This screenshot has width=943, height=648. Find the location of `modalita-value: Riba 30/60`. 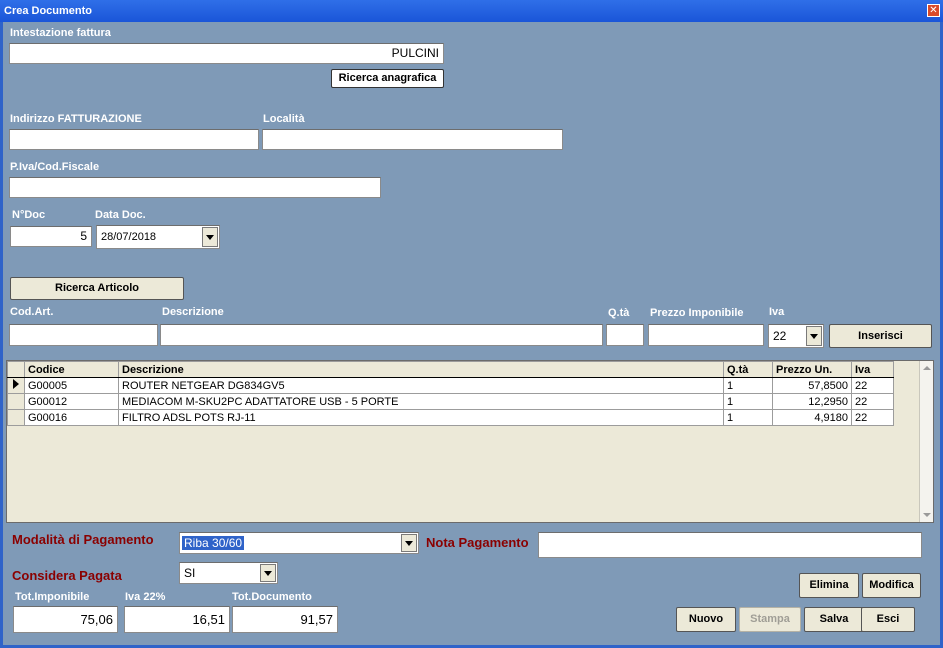

modalita-value: Riba 30/60 is located at coordinates (213, 543).